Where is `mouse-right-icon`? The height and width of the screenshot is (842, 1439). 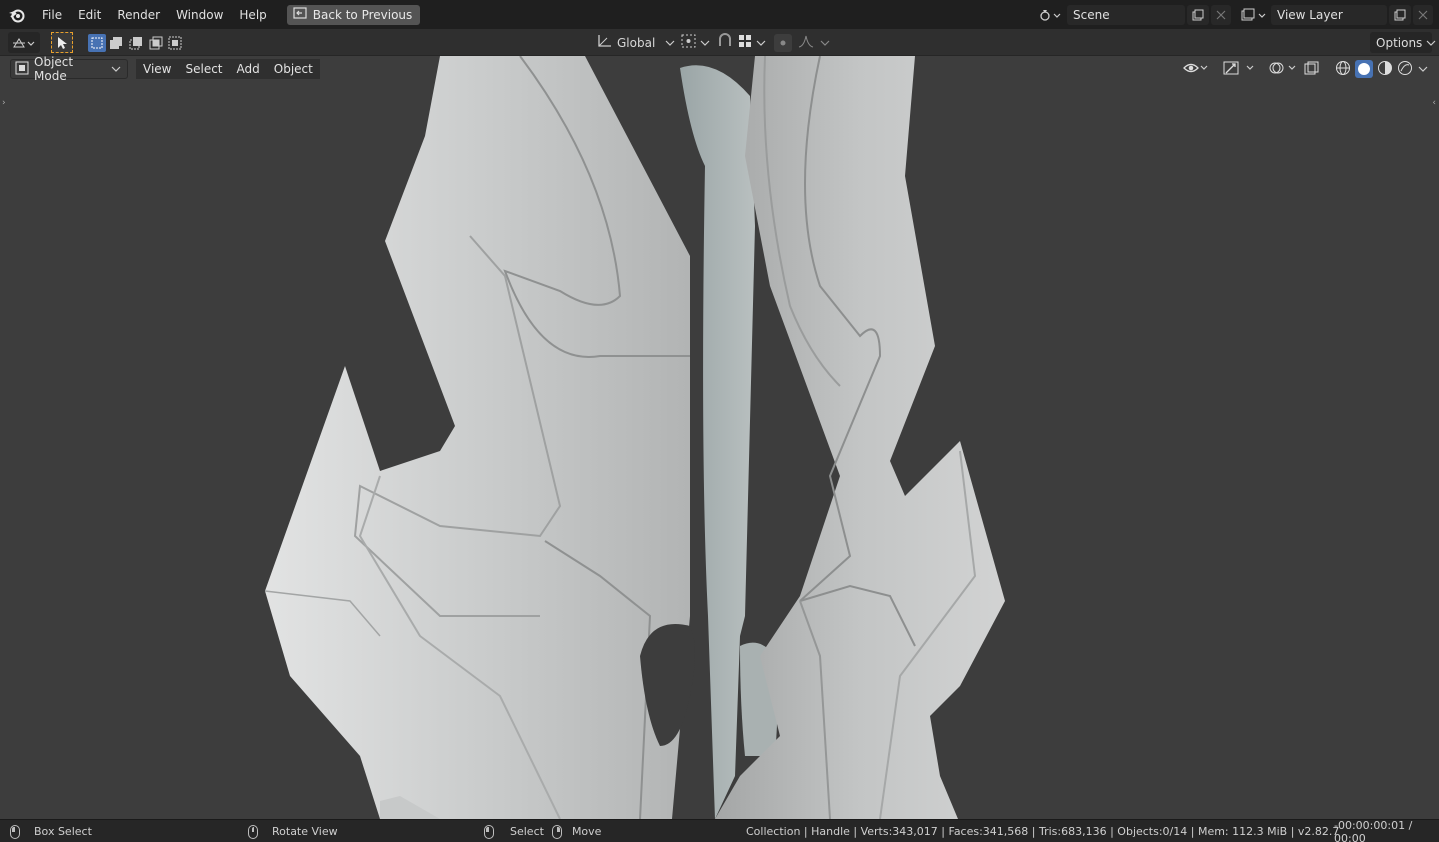
mouse-right-icon is located at coordinates (556, 831).